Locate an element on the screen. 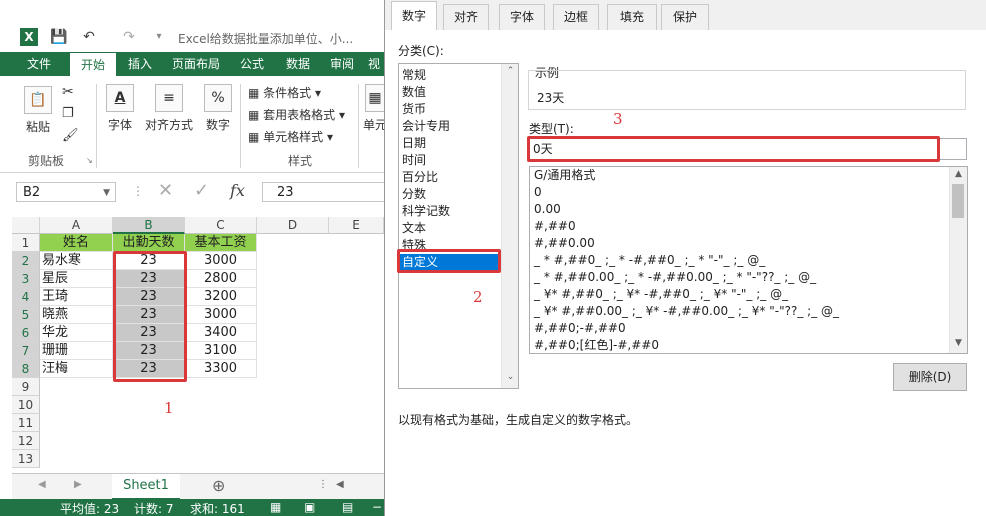 Image resolution: width=986 pixels, height=516 pixels. font-button: A 字体 is located at coordinates (120, 108).